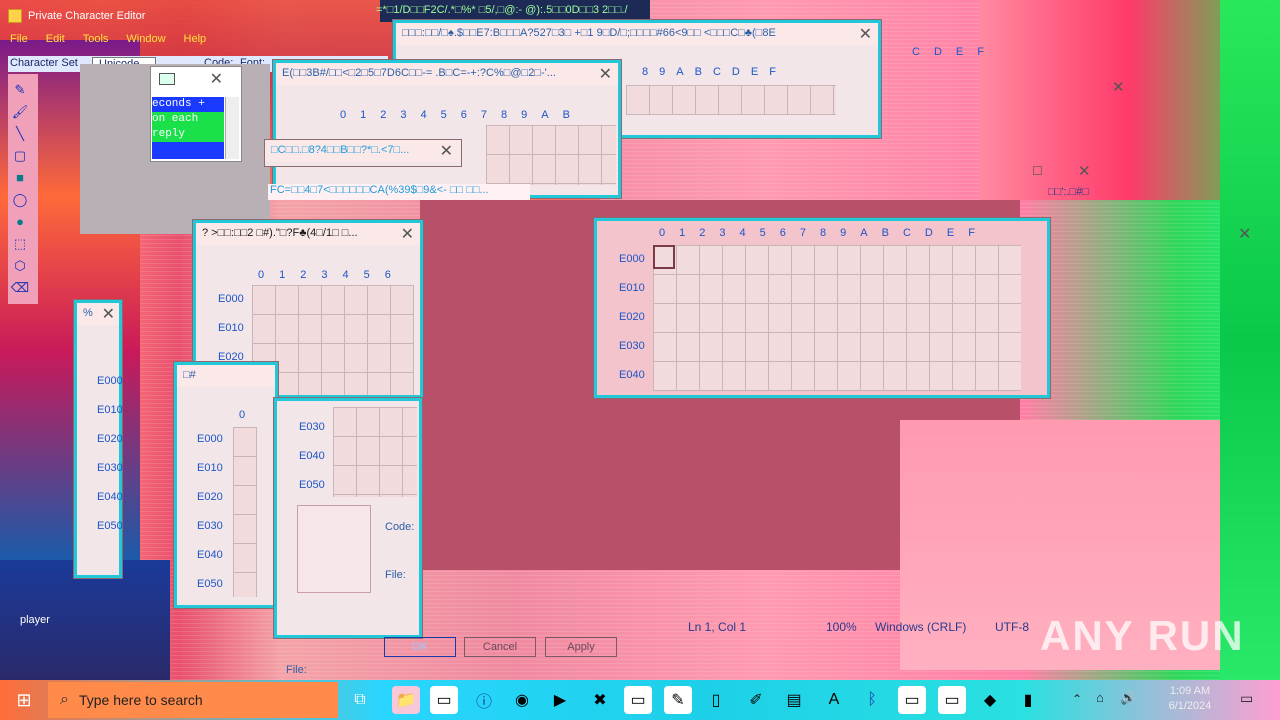 This screenshot has width=1280, height=720. Describe the element at coordinates (1246, 698) in the screenshot. I see `notification-icon: ▭` at that location.